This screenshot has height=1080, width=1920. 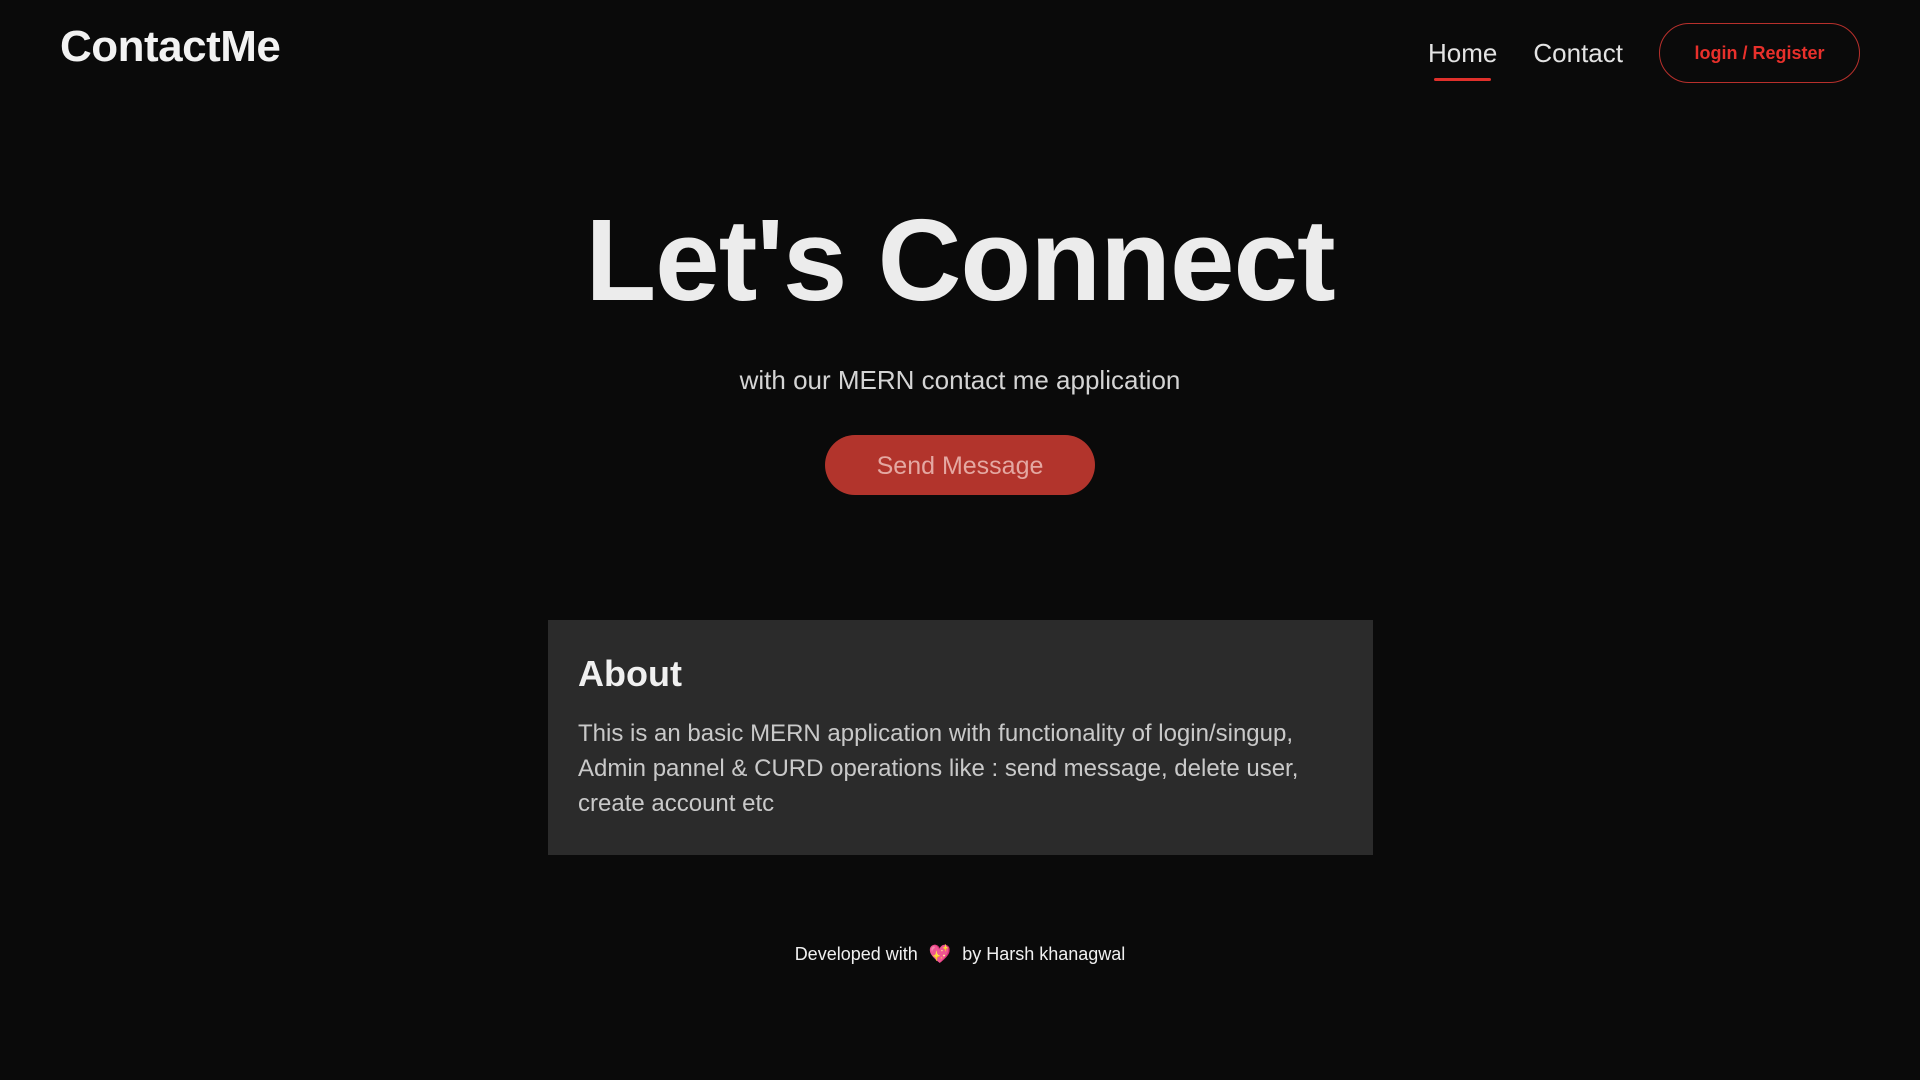 I want to click on footer-author: by Harsh khanagwal, so click(x=1044, y=954).